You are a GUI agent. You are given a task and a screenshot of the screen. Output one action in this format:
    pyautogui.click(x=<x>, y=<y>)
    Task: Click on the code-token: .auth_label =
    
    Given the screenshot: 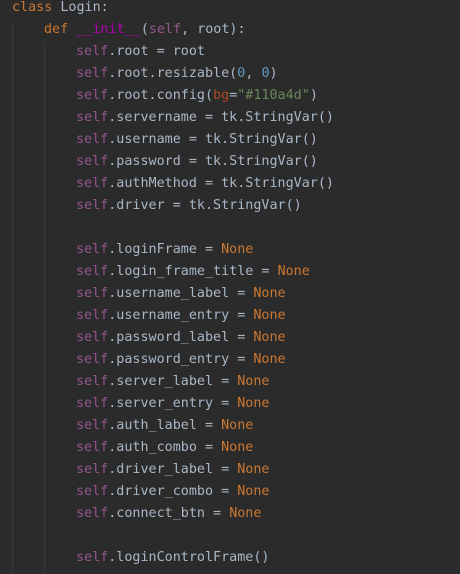 What is the action you would take?
    pyautogui.click(x=165, y=425)
    